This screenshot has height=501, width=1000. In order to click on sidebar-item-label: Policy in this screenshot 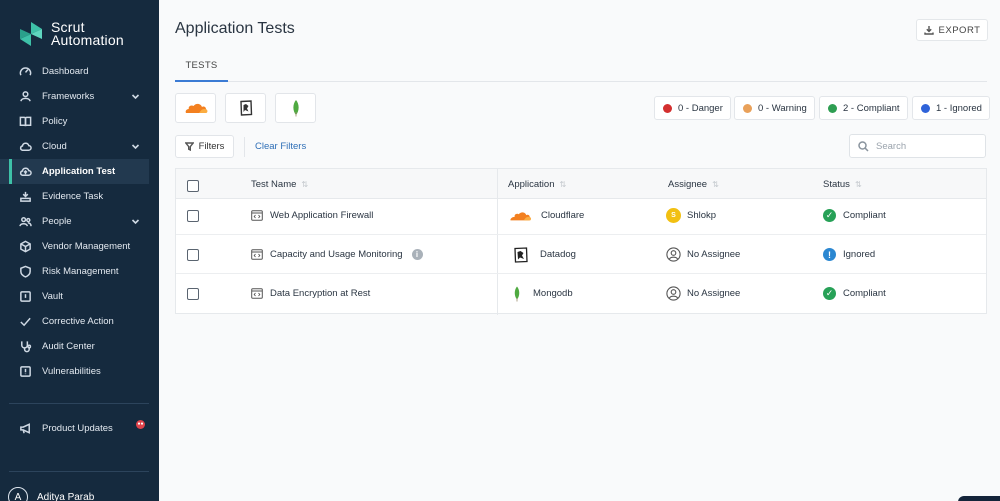, I will do `click(55, 121)`.